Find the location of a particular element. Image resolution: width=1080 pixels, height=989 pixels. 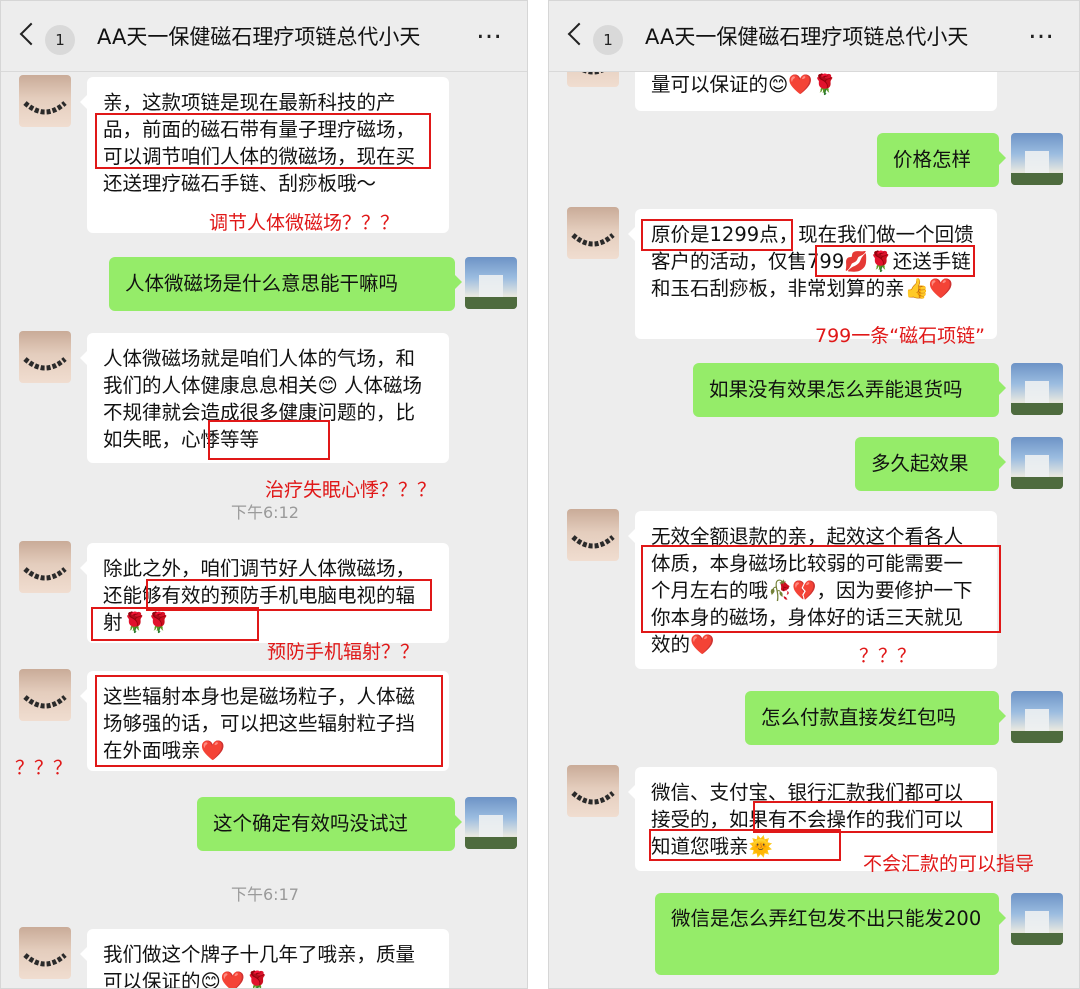

user-message: 微信是怎么弄红包发不出只能发200 is located at coordinates (830, 934).